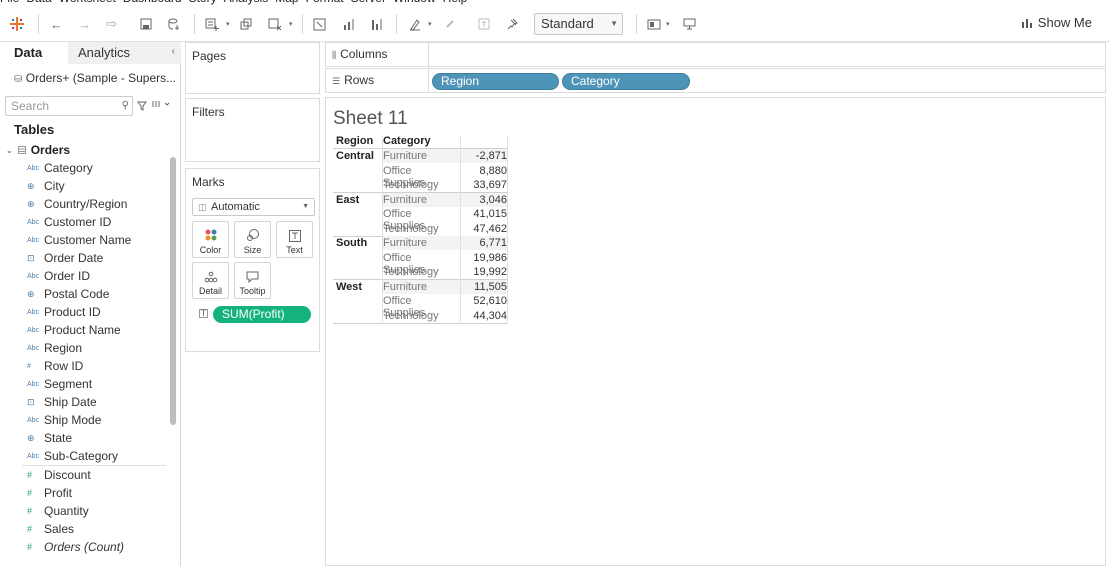  What do you see at coordinates (83, 168) in the screenshot?
I see `field-category: Abc Category` at bounding box center [83, 168].